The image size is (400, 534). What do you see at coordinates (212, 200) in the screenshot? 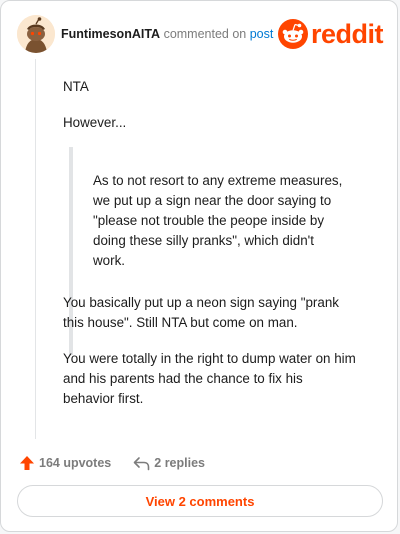
I see `quote-line: we put up a sign near the door saying to` at bounding box center [212, 200].